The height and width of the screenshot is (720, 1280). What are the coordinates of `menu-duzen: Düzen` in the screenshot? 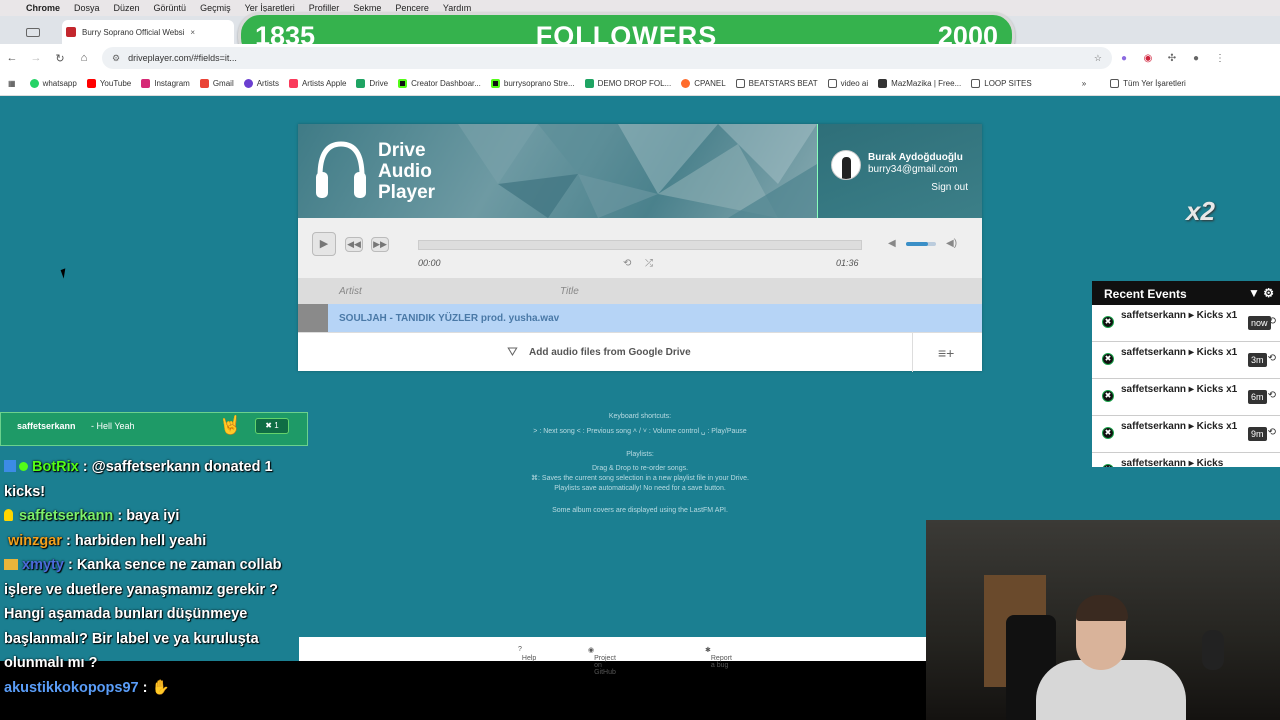 It's located at (127, 8).